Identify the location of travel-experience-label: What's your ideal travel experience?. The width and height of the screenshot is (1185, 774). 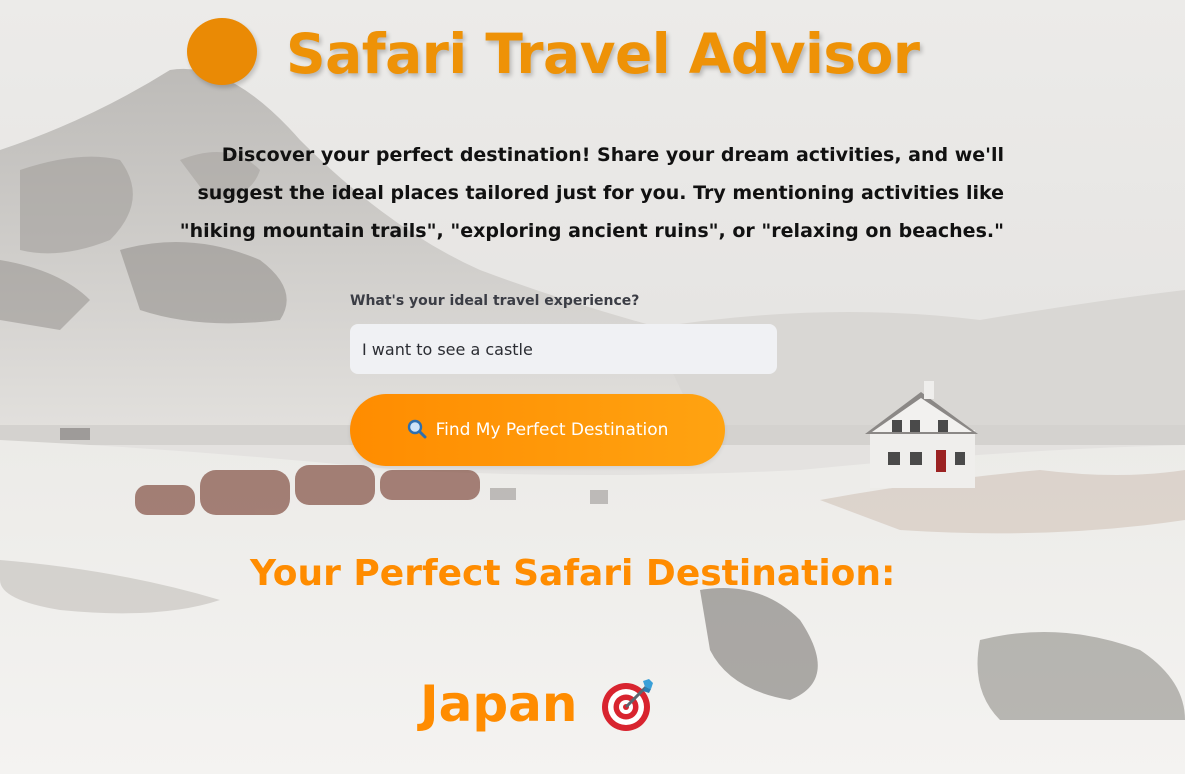
(495, 301).